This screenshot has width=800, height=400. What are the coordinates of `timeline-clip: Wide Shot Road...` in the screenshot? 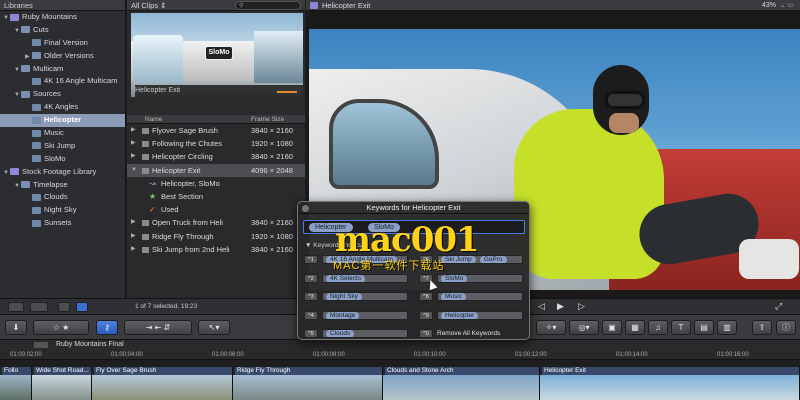 It's located at (62, 383).